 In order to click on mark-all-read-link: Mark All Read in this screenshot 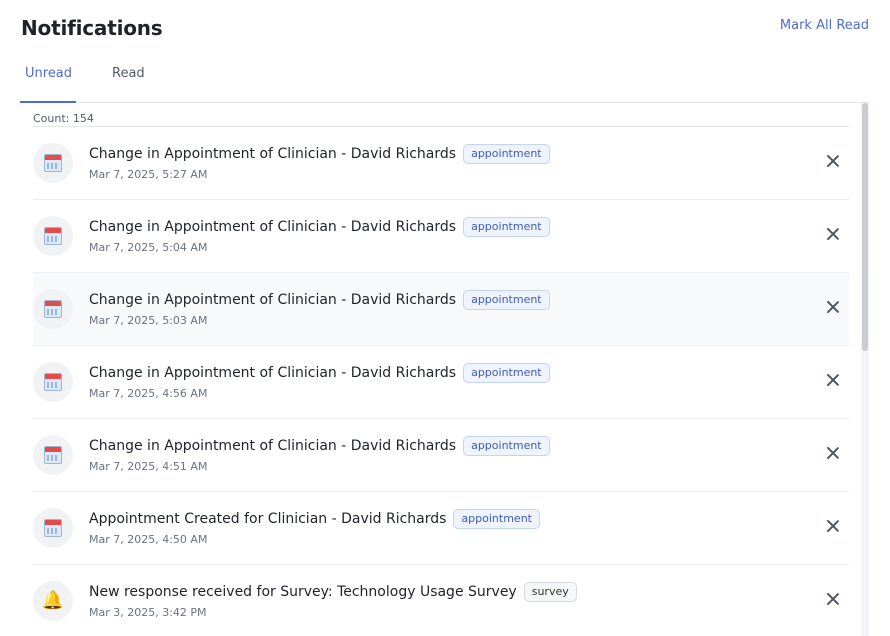, I will do `click(824, 25)`.